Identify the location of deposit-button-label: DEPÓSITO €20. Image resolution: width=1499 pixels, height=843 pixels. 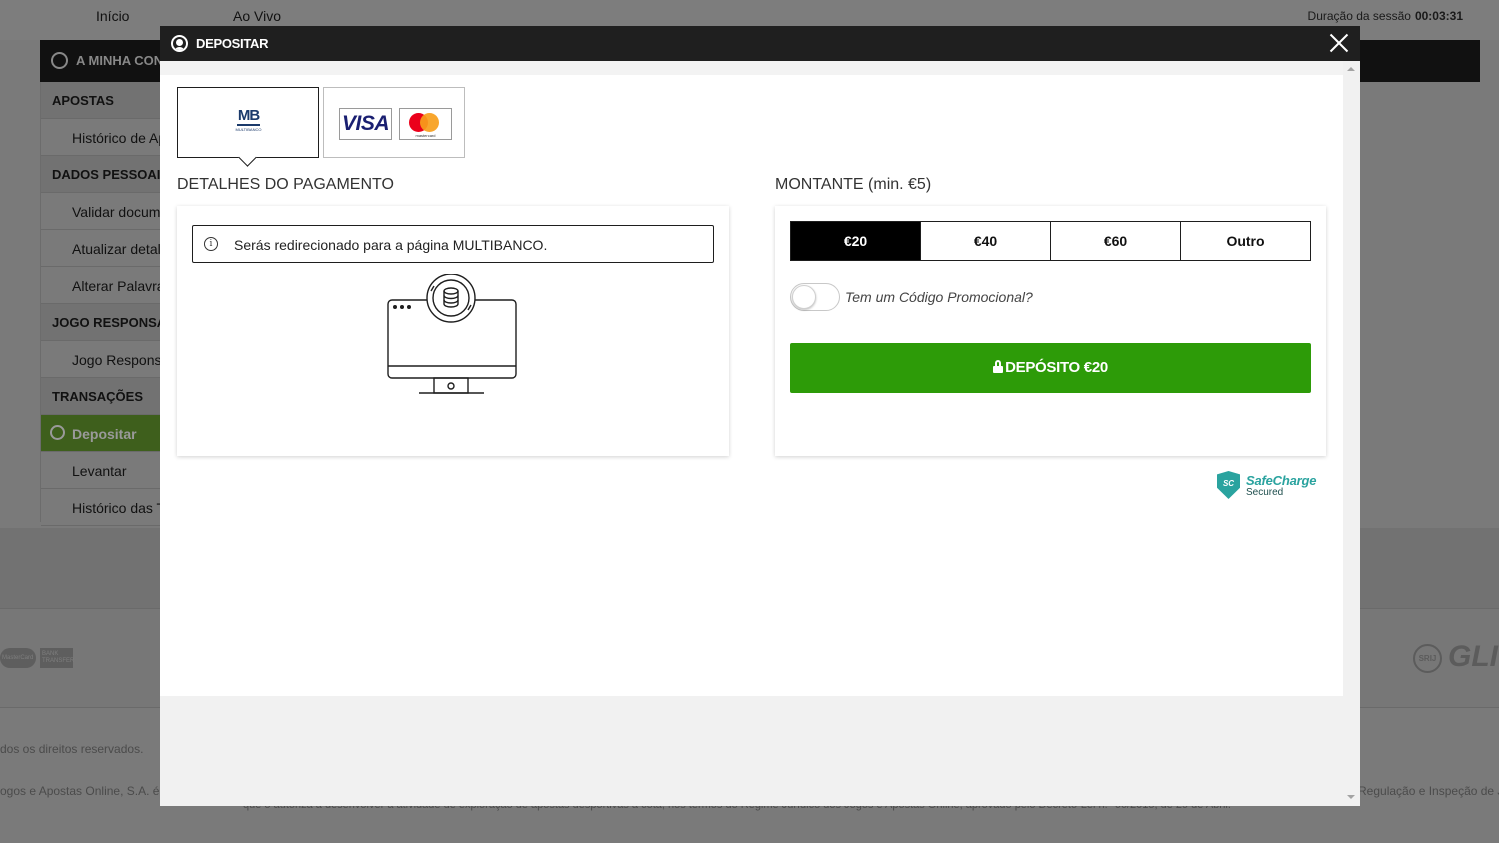
(1056, 367).